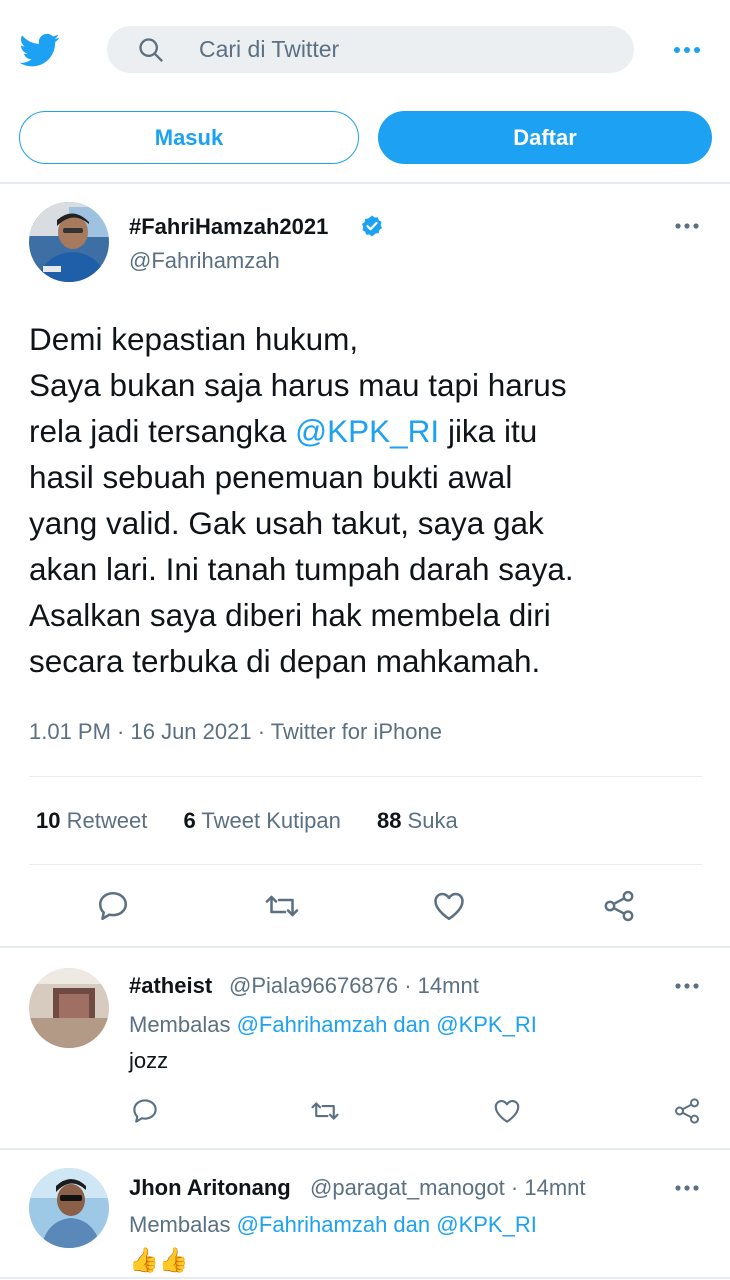  Describe the element at coordinates (429, 820) in the screenshot. I see `like-label: Suka` at that location.